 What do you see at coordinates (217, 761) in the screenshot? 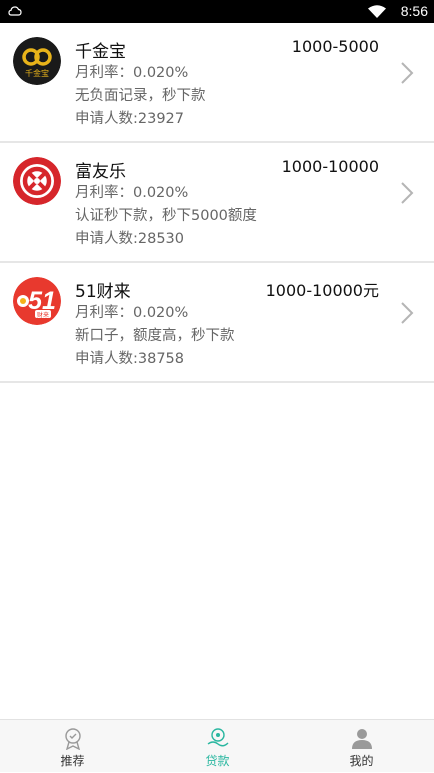
I see `tab-label: 贷款` at bounding box center [217, 761].